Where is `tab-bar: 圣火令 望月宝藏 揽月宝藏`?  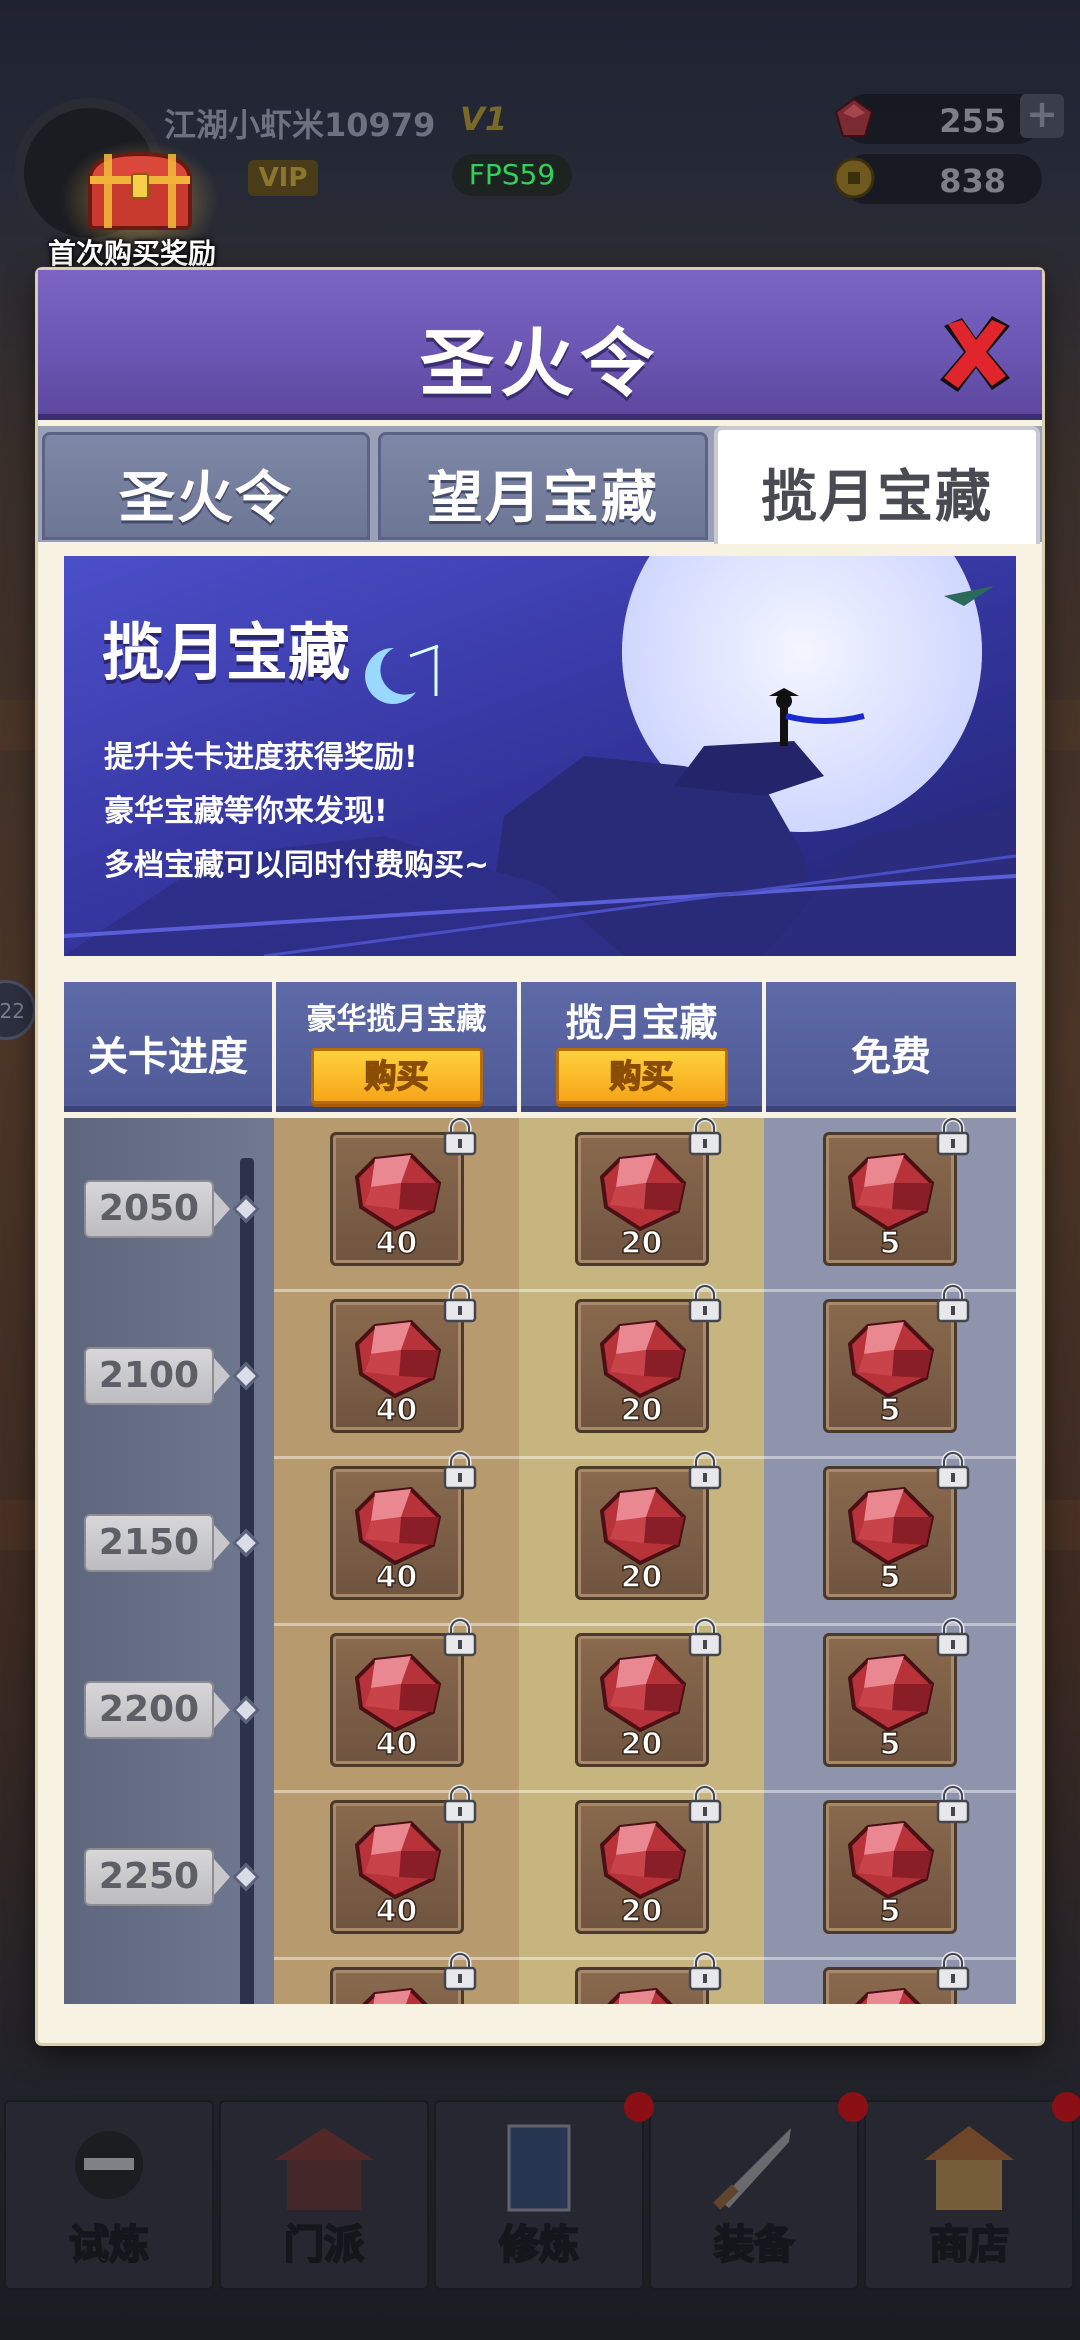
tab-bar: 圣火令 望月宝藏 揽月宝藏 is located at coordinates (540, 485).